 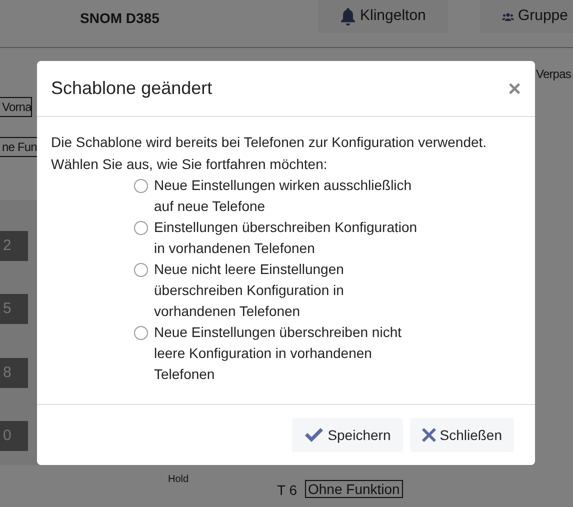 What do you see at coordinates (462, 435) in the screenshot?
I see `dialog-button: Schließen` at bounding box center [462, 435].